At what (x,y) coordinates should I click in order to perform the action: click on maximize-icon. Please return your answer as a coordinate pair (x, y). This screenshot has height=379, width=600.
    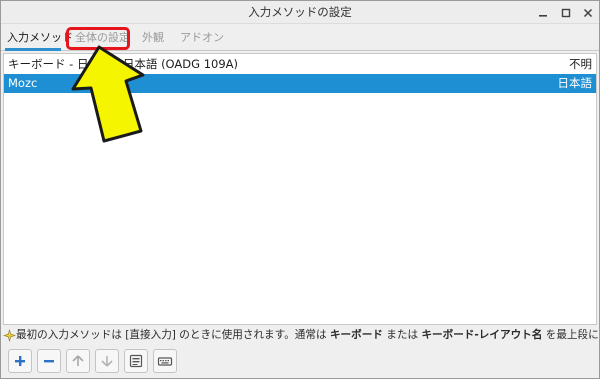
    Looking at the image, I should click on (566, 13).